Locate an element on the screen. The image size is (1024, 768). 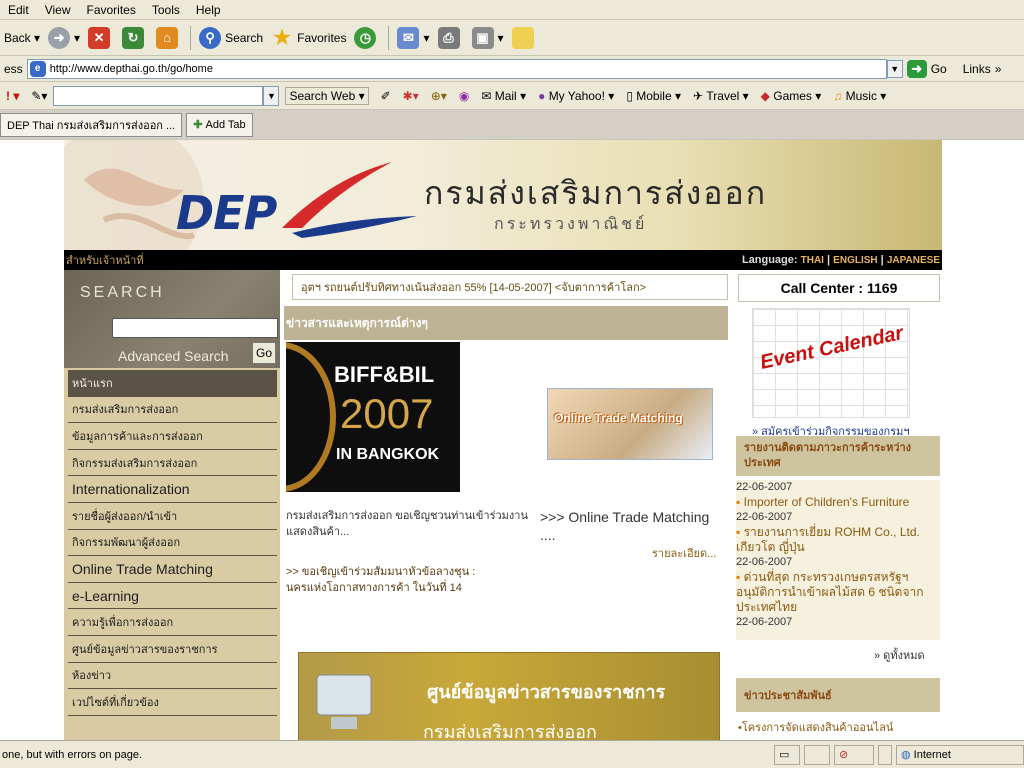
notes-button is located at coordinates (525, 38).